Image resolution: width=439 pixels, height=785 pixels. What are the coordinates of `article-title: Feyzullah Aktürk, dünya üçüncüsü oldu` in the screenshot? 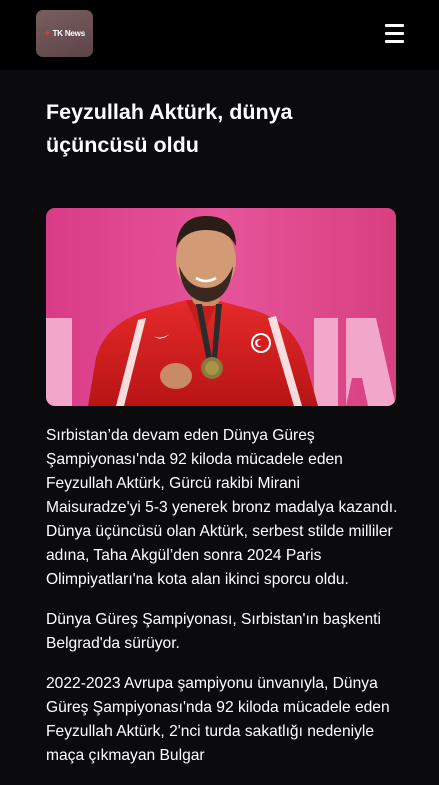 It's located at (169, 128).